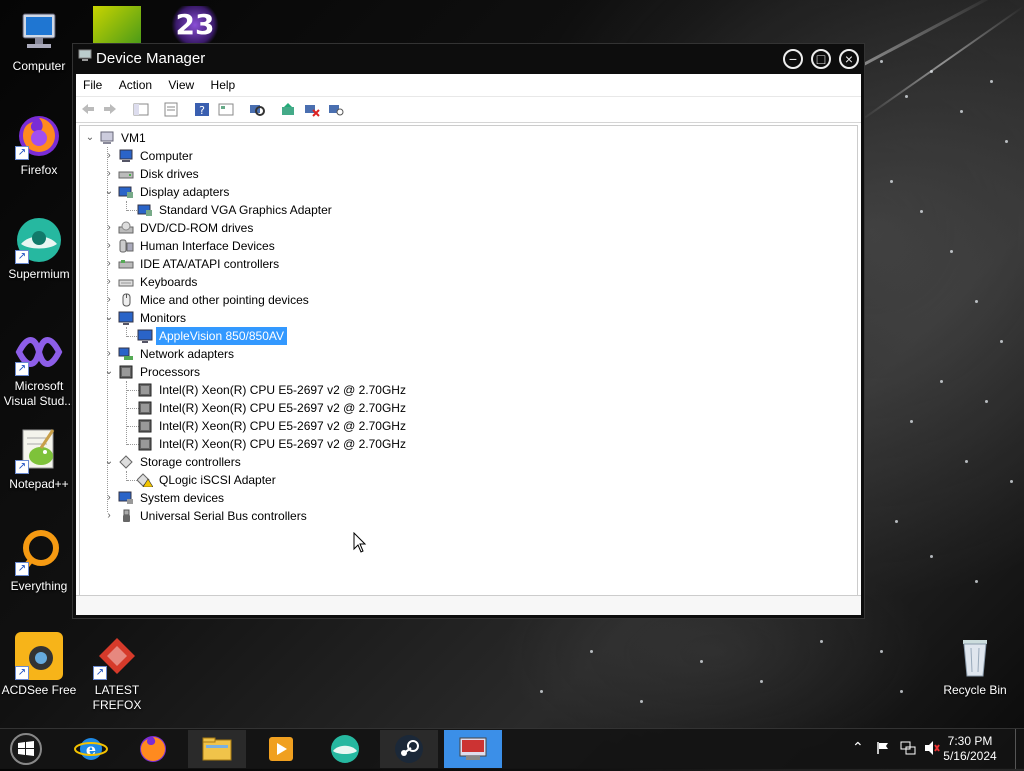  What do you see at coordinates (230, 336) in the screenshot?
I see `tree-child-applevision: AppleVision 850/850AV` at bounding box center [230, 336].